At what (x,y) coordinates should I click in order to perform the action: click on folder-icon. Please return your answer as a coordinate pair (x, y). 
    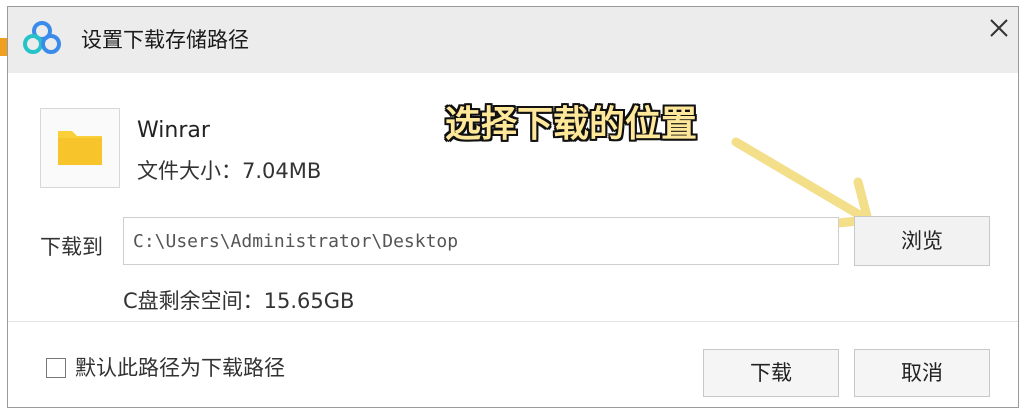
    Looking at the image, I should click on (80, 148).